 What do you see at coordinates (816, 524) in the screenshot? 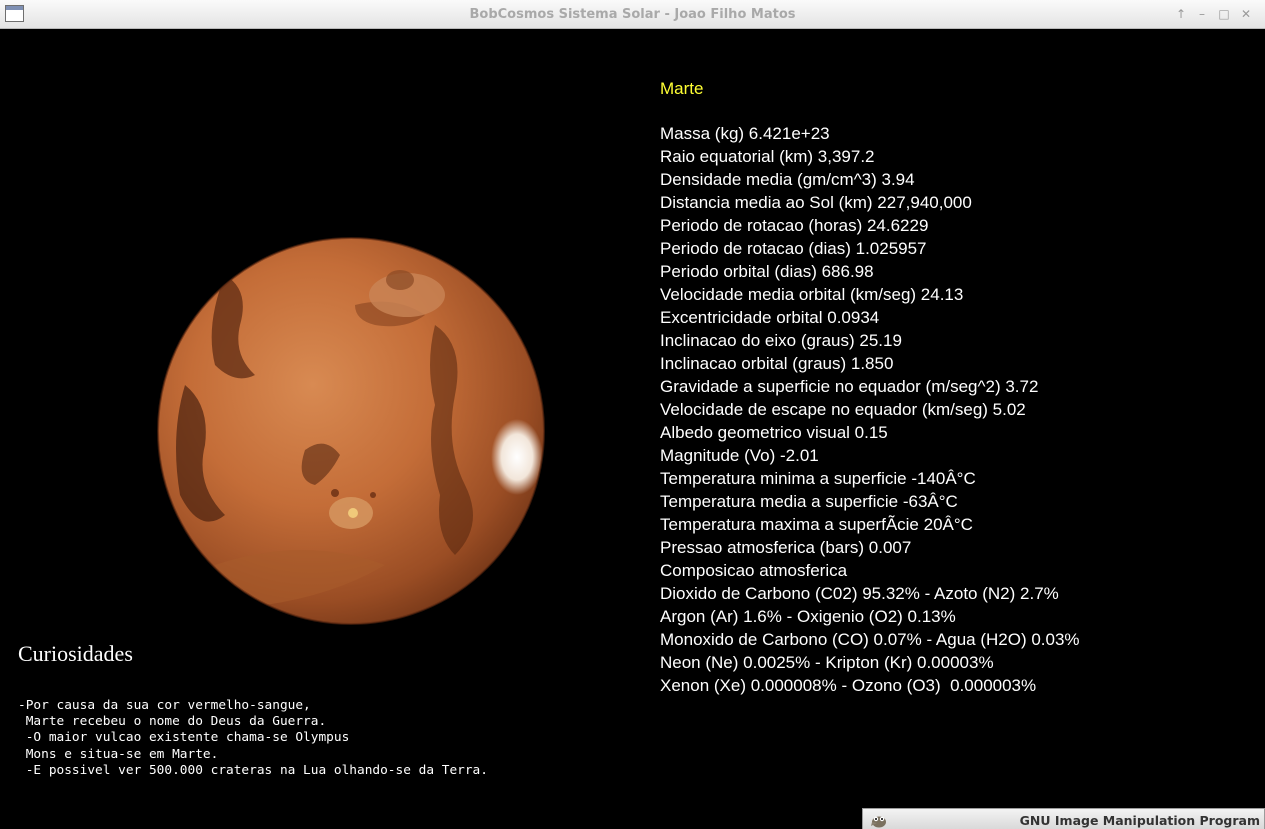
I see `property-temp-max: Temperatura maxima a superfÃ­cie 20Â°C` at bounding box center [816, 524].